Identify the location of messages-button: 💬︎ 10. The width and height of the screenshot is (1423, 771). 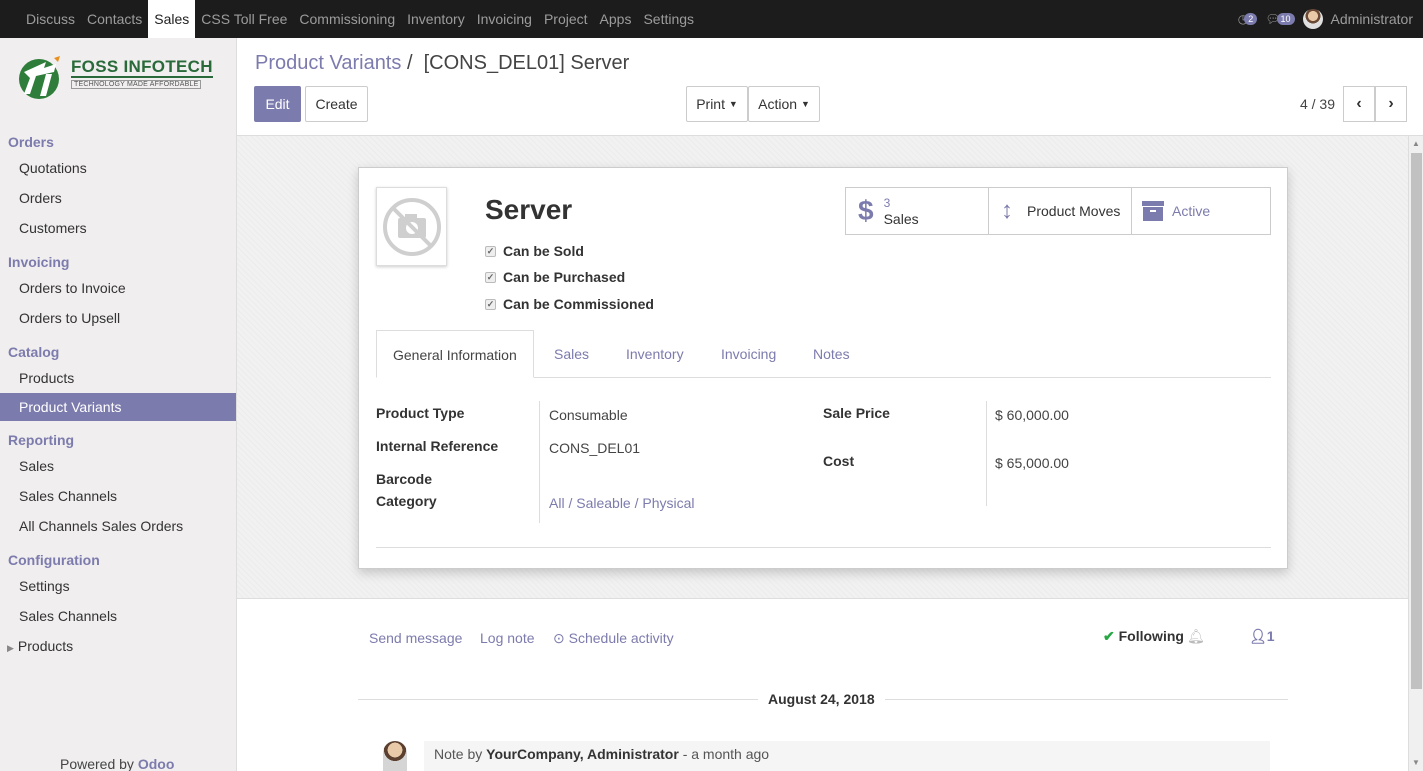
(1280, 19).